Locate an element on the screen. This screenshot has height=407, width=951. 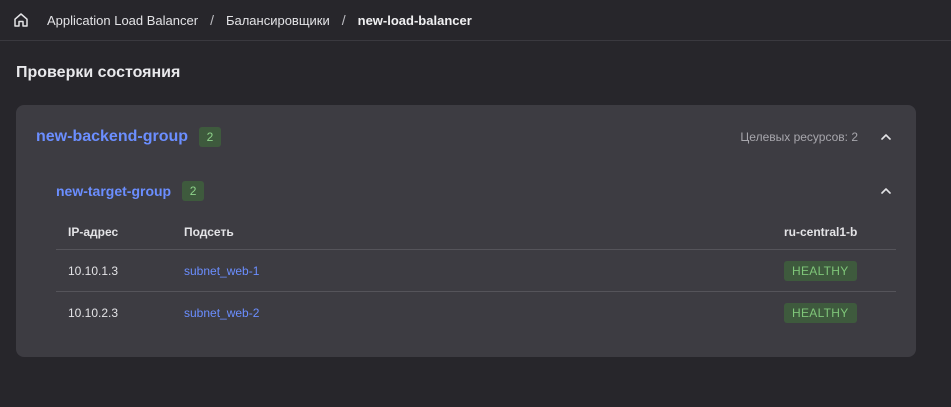
page-title: Проверки состояния is located at coordinates (98, 72).